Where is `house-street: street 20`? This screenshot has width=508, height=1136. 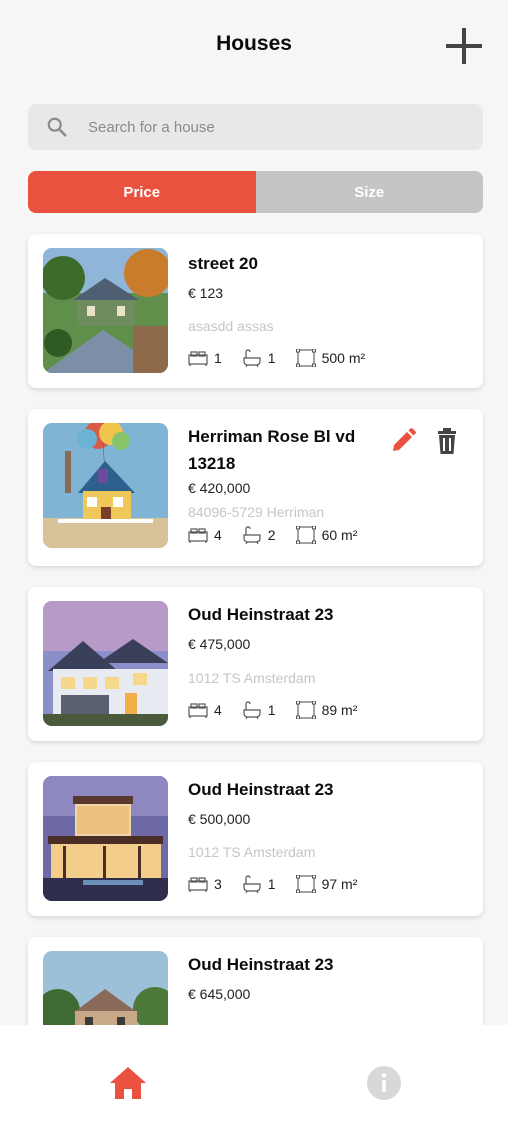
house-street: street 20 is located at coordinates (223, 263).